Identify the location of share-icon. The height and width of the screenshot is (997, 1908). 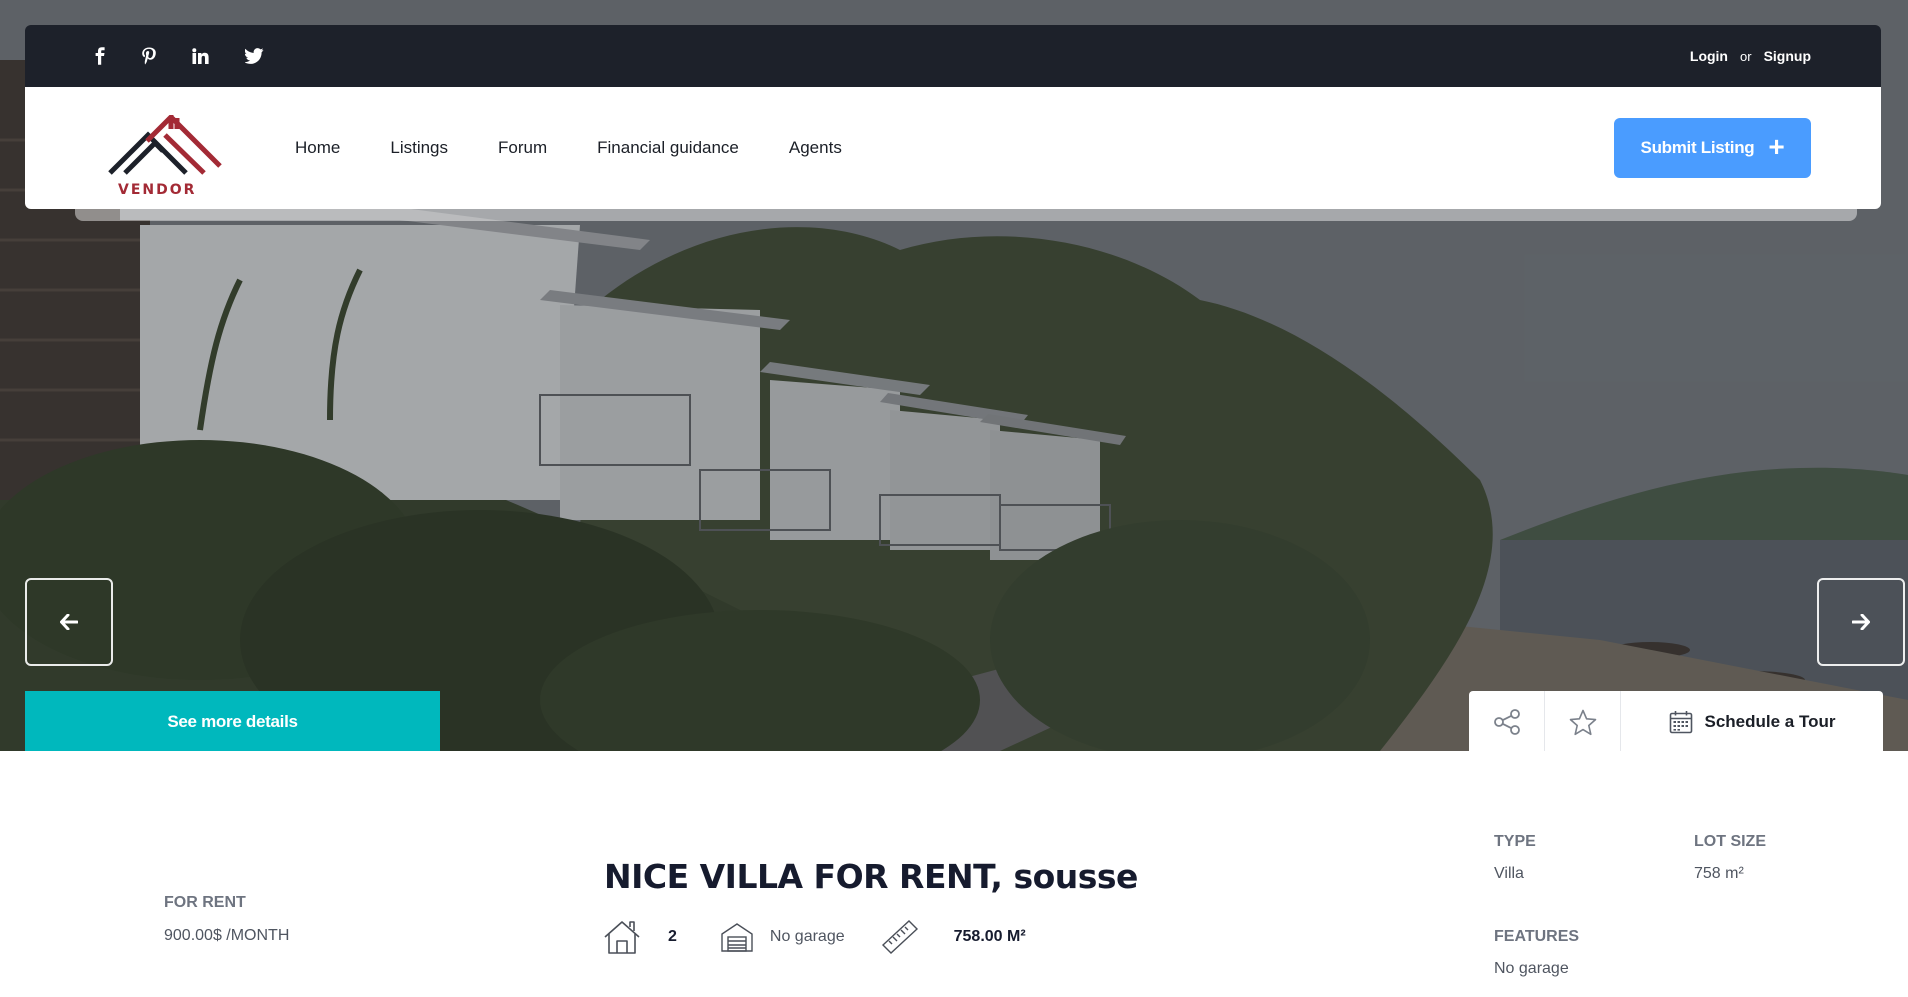
(1506, 722).